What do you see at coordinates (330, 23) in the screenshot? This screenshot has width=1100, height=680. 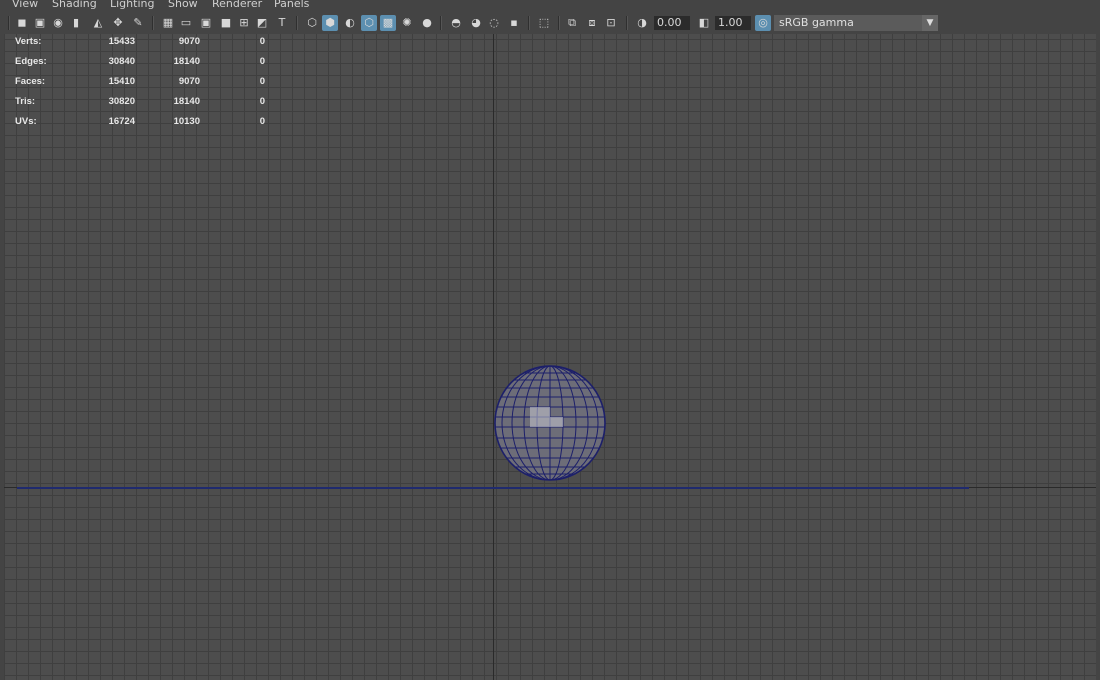 I see `smooth-shade-icon: ⬢` at bounding box center [330, 23].